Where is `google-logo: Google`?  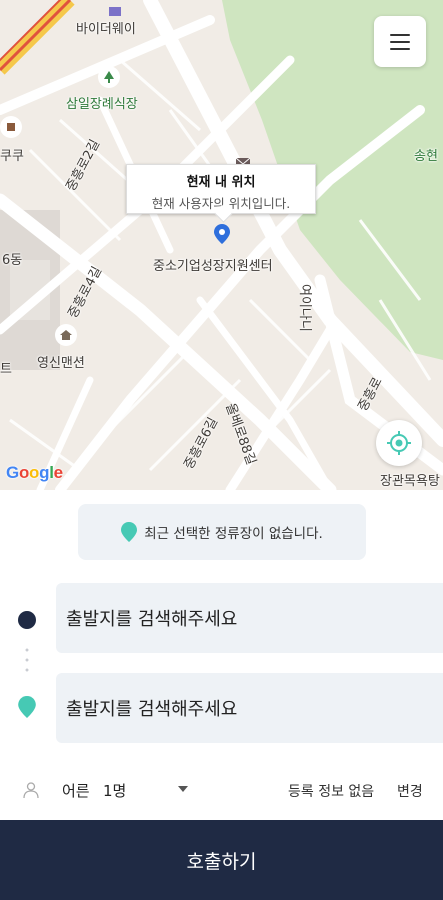
google-logo: Google is located at coordinates (34, 473).